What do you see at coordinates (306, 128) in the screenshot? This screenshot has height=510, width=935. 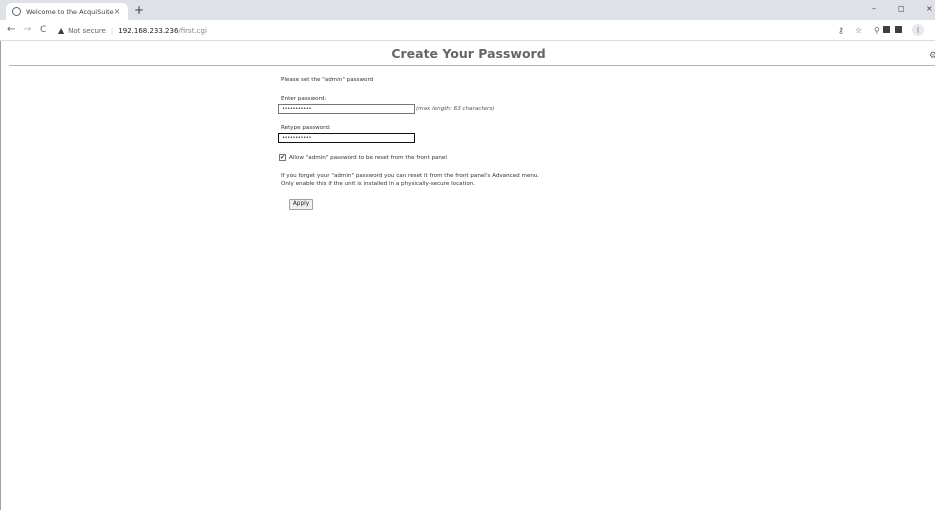 I see `retype-password-label: Retype password:` at bounding box center [306, 128].